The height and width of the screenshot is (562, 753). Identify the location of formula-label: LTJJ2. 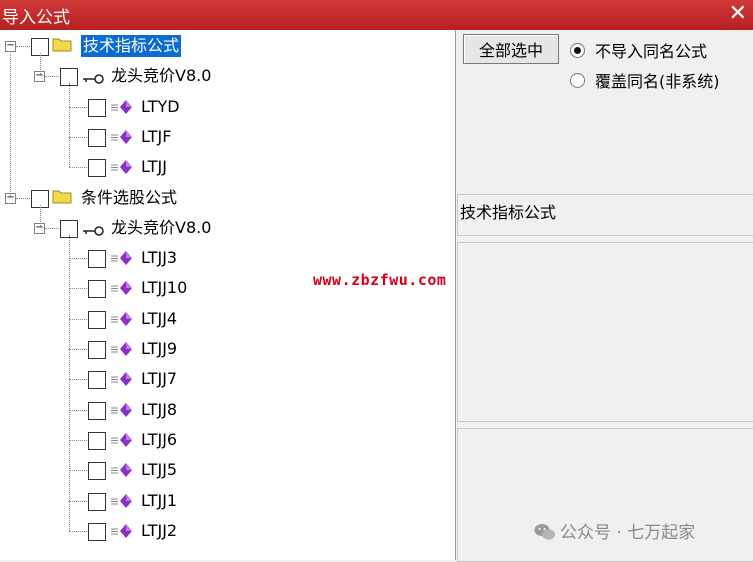
(159, 531).